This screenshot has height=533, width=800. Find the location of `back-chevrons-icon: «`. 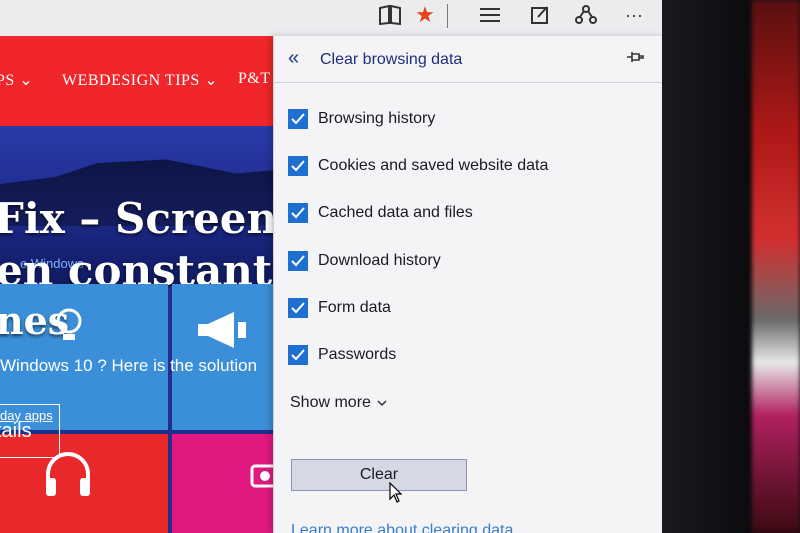

back-chevrons-icon: « is located at coordinates (293, 58).